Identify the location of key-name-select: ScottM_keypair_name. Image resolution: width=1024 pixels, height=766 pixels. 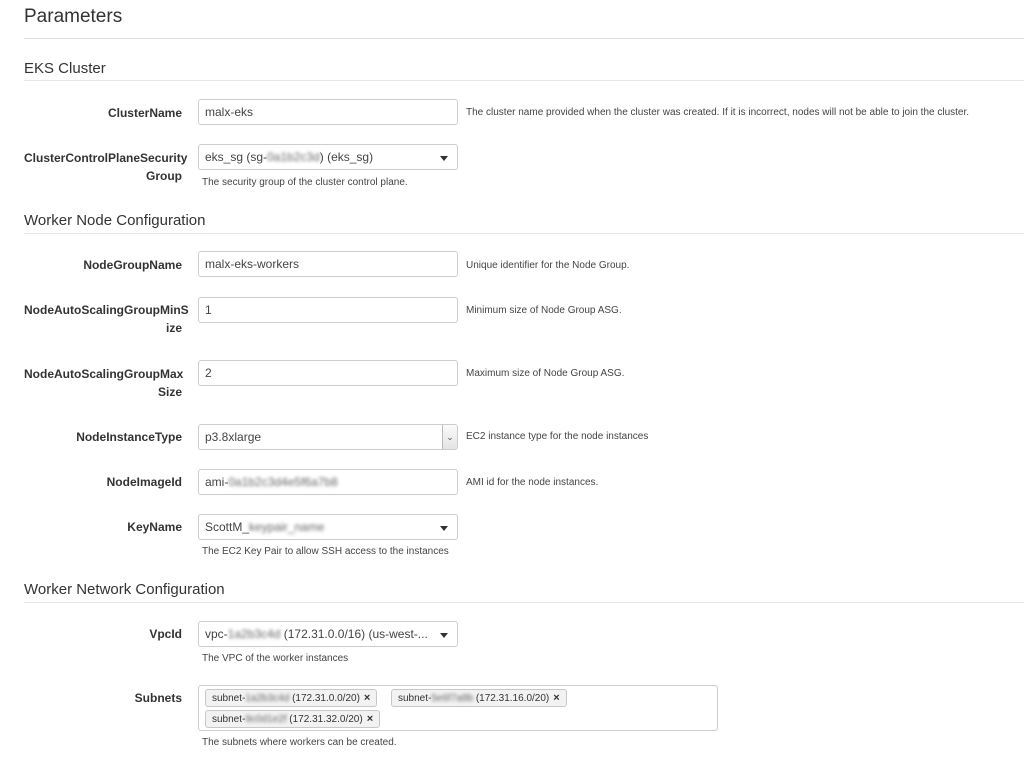
(328, 527).